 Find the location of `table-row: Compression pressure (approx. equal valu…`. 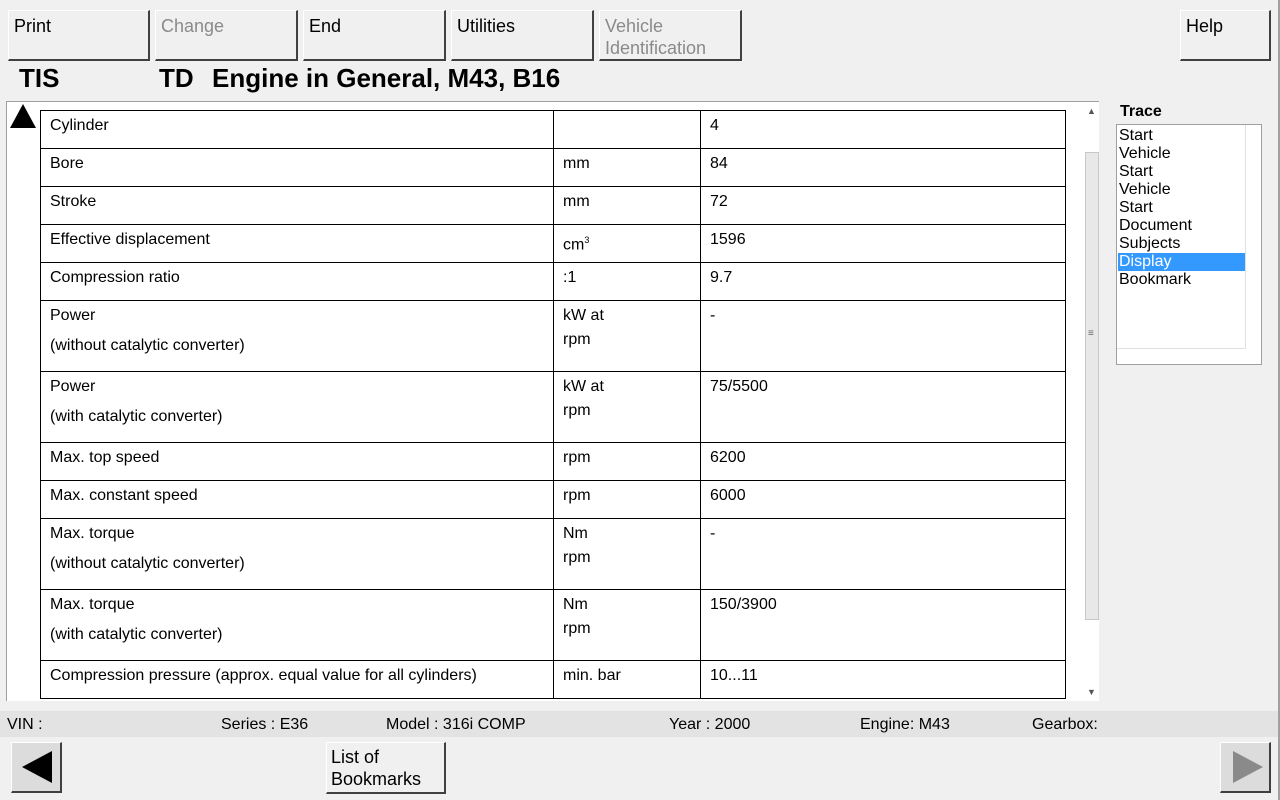

table-row: Compression pressure (approx. equal valu… is located at coordinates (553, 679).